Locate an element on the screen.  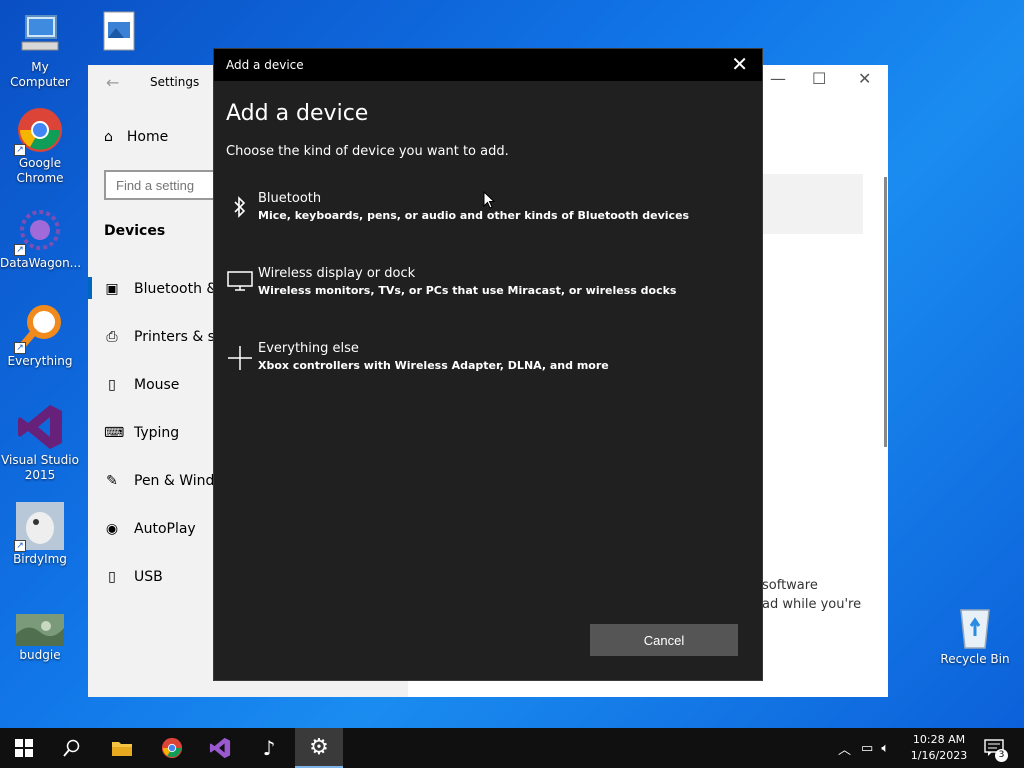
plus-icon is located at coordinates (240, 371).